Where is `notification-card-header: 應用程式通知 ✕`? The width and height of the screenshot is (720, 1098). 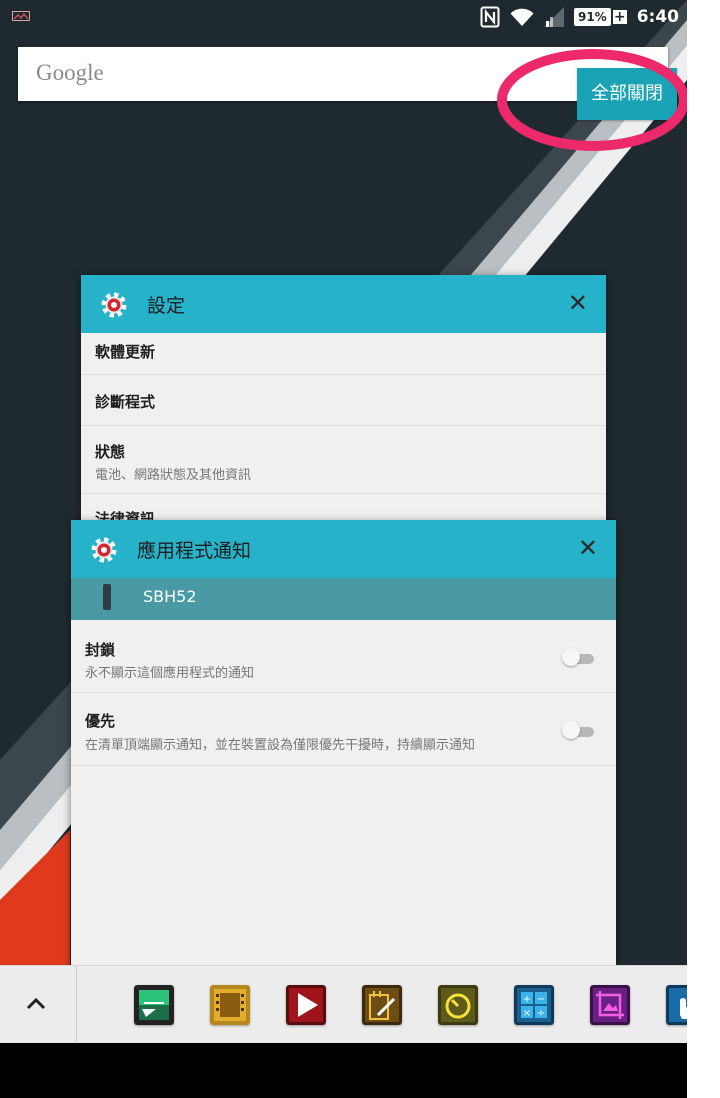
notification-card-header: 應用程式通知 ✕ is located at coordinates (343, 549).